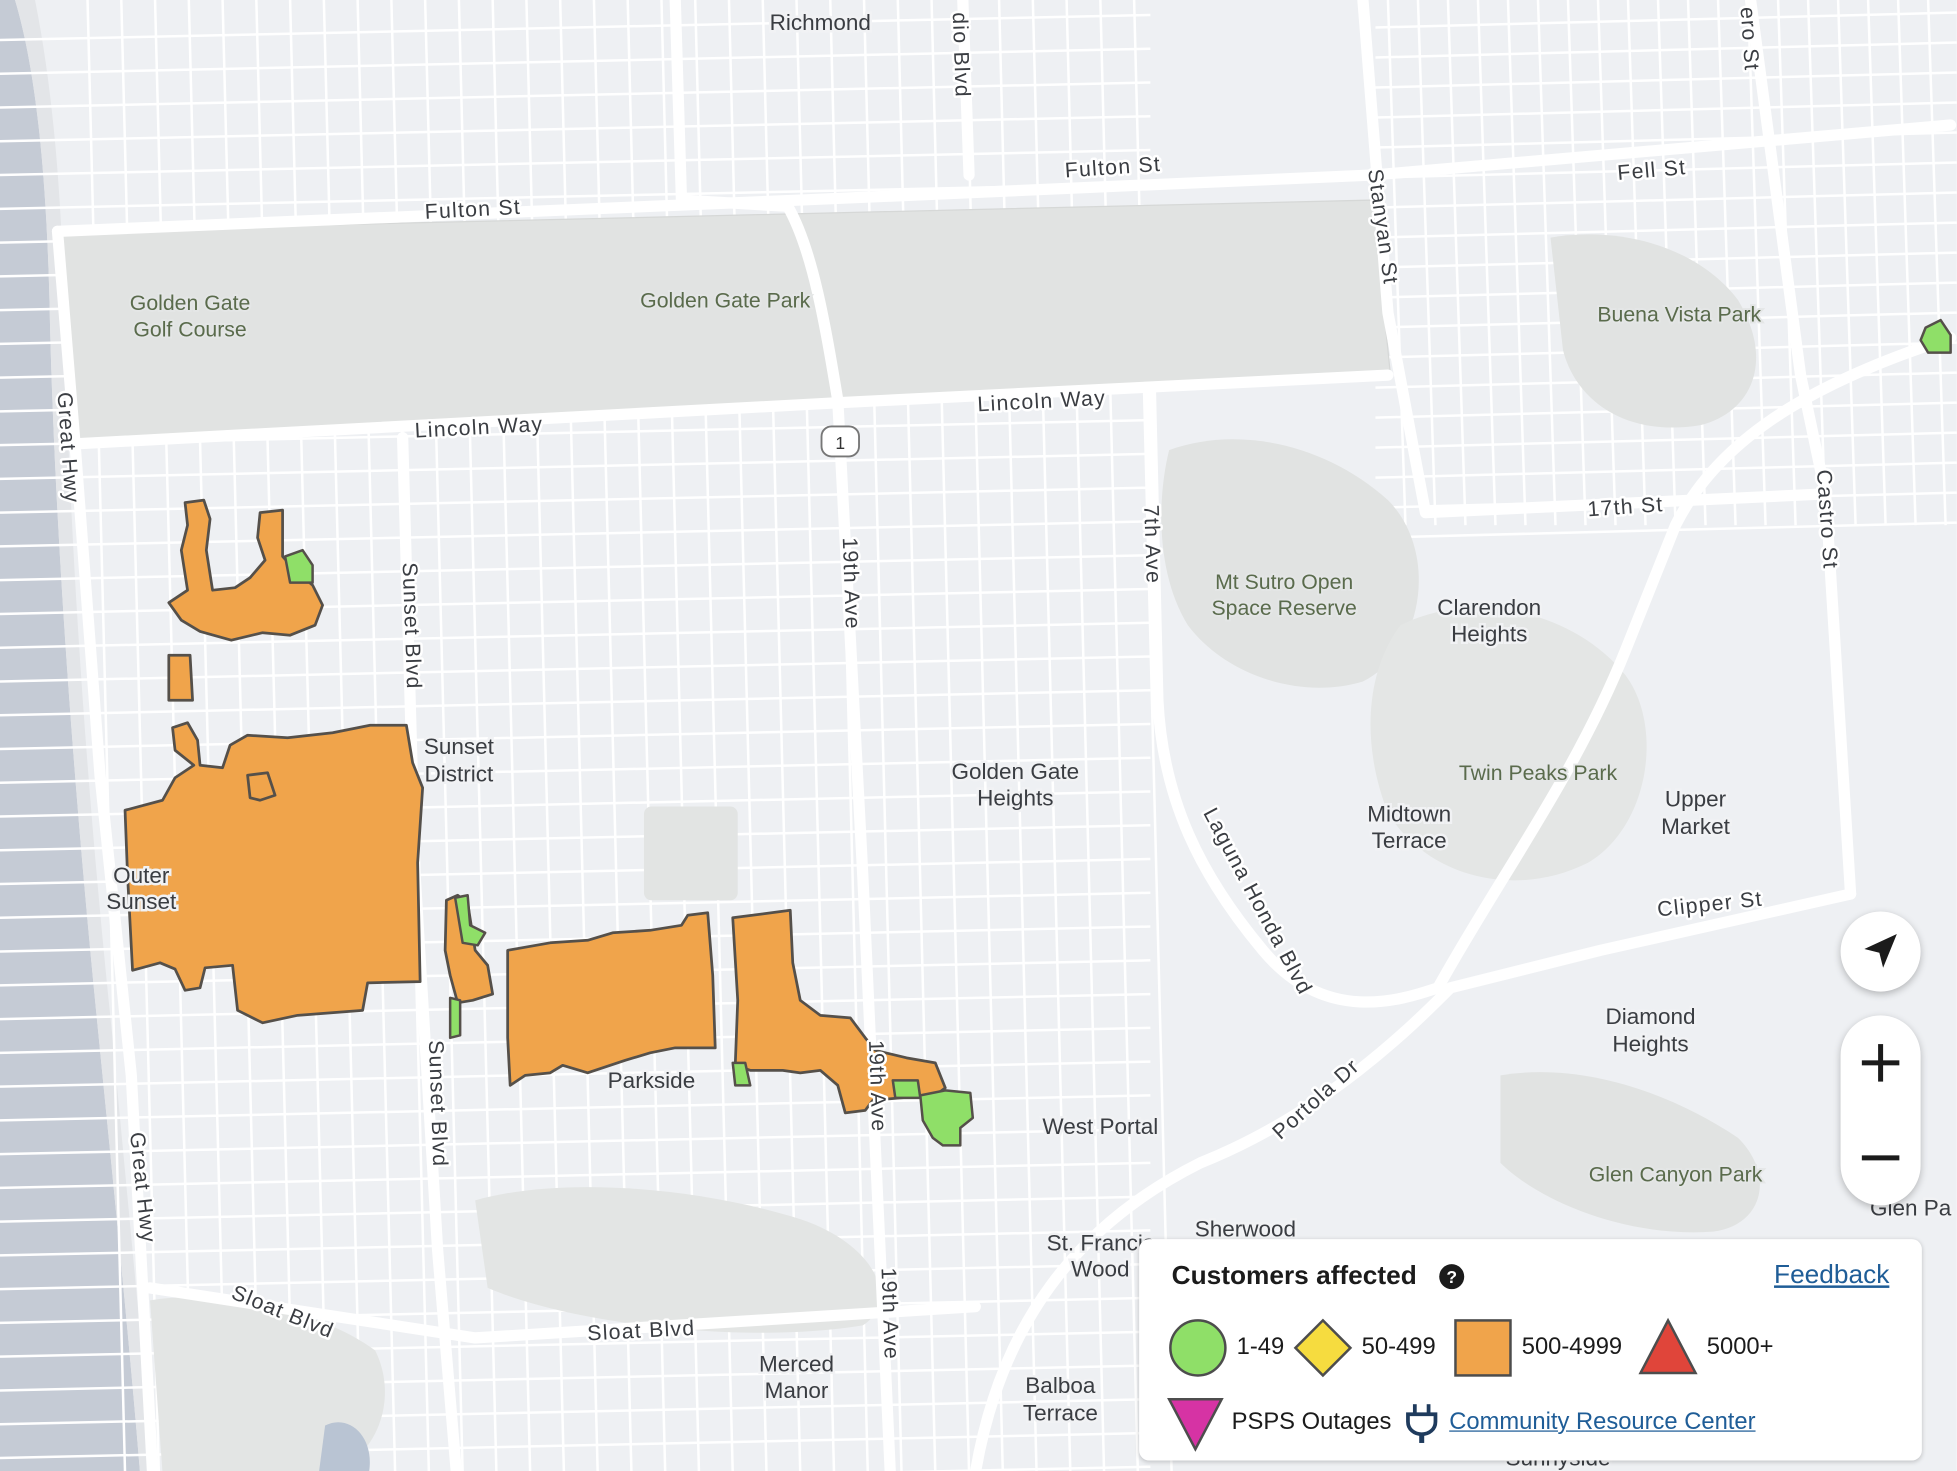 This screenshot has width=1957, height=1471. Describe the element at coordinates (189, 329) in the screenshot. I see `park-label-golf-course-2: Golf Course` at that location.